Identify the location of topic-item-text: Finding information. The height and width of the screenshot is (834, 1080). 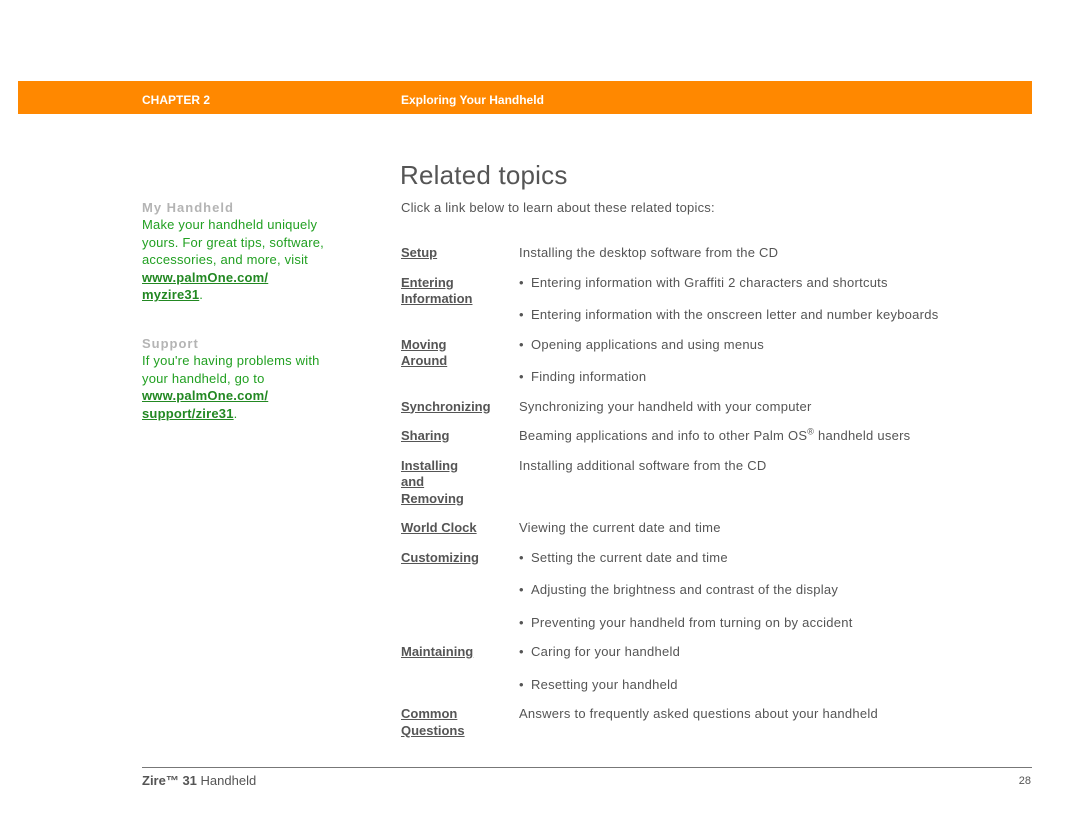
(589, 376).